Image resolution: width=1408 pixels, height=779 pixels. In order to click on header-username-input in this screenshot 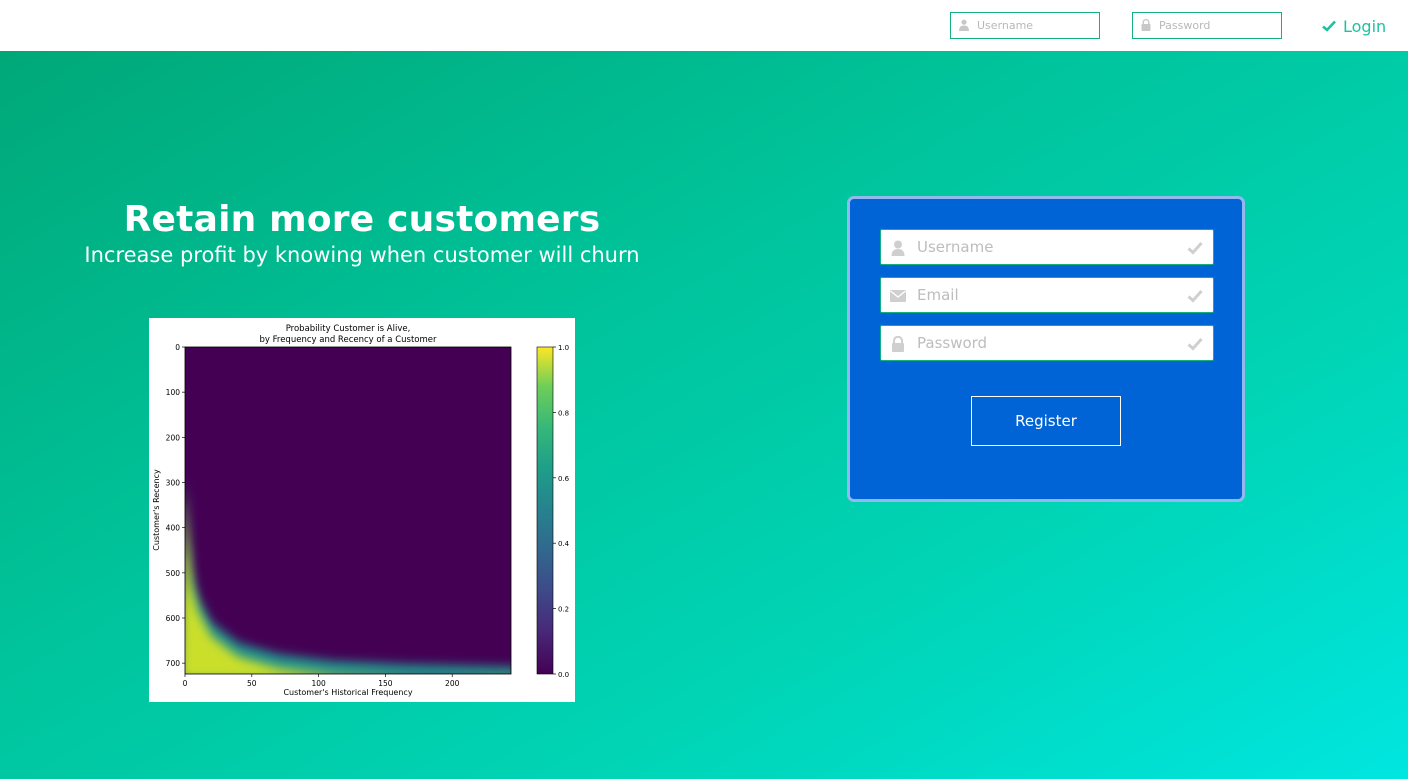, I will do `click(1036, 25)`.